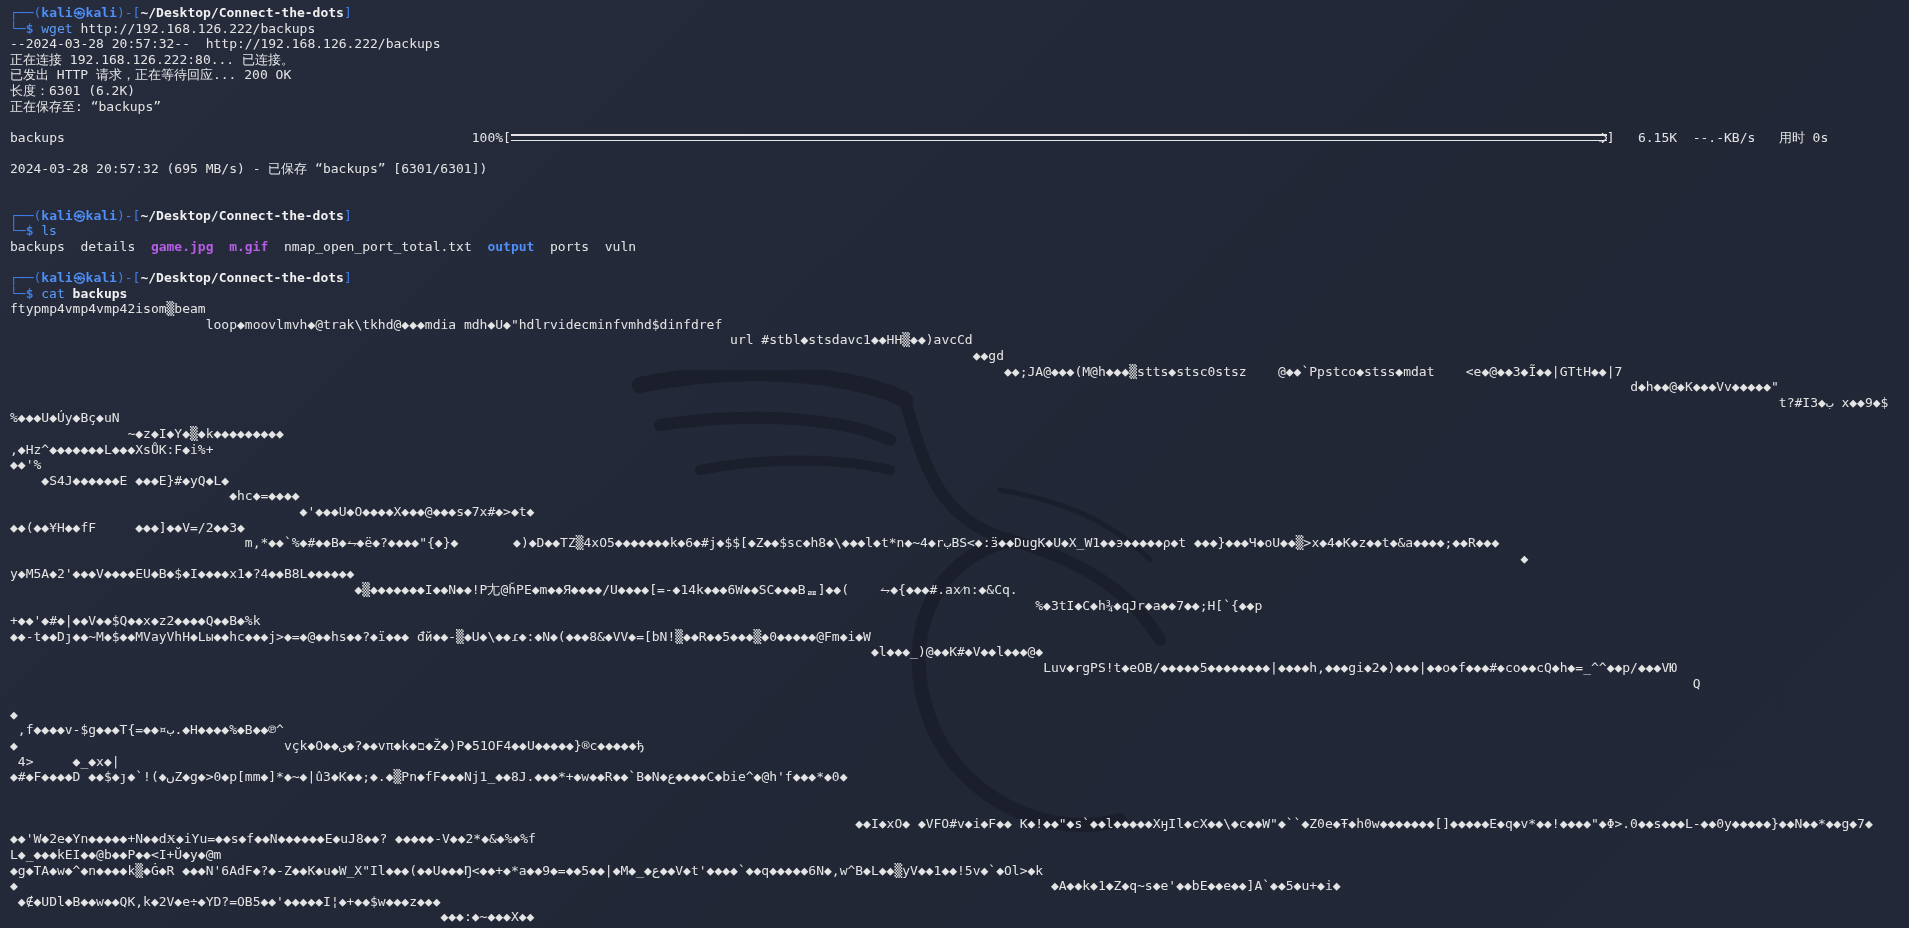 The image size is (1909, 928). I want to click on progress-time-label: 用时, so click(1791, 137).